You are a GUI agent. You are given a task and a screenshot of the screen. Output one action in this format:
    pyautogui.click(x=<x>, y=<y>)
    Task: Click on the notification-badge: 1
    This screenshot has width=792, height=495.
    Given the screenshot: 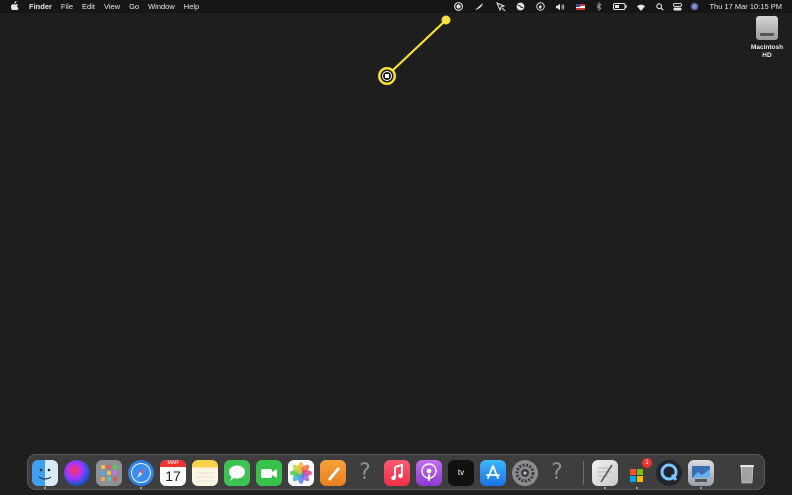 What is the action you would take?
    pyautogui.click(x=647, y=463)
    